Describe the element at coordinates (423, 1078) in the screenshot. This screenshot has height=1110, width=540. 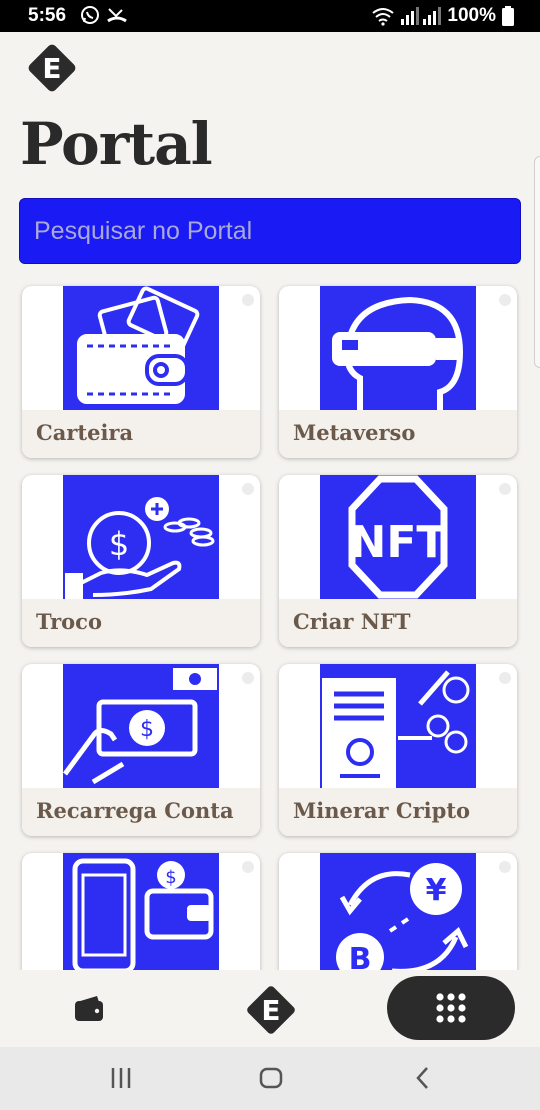
I see `back-icon` at that location.